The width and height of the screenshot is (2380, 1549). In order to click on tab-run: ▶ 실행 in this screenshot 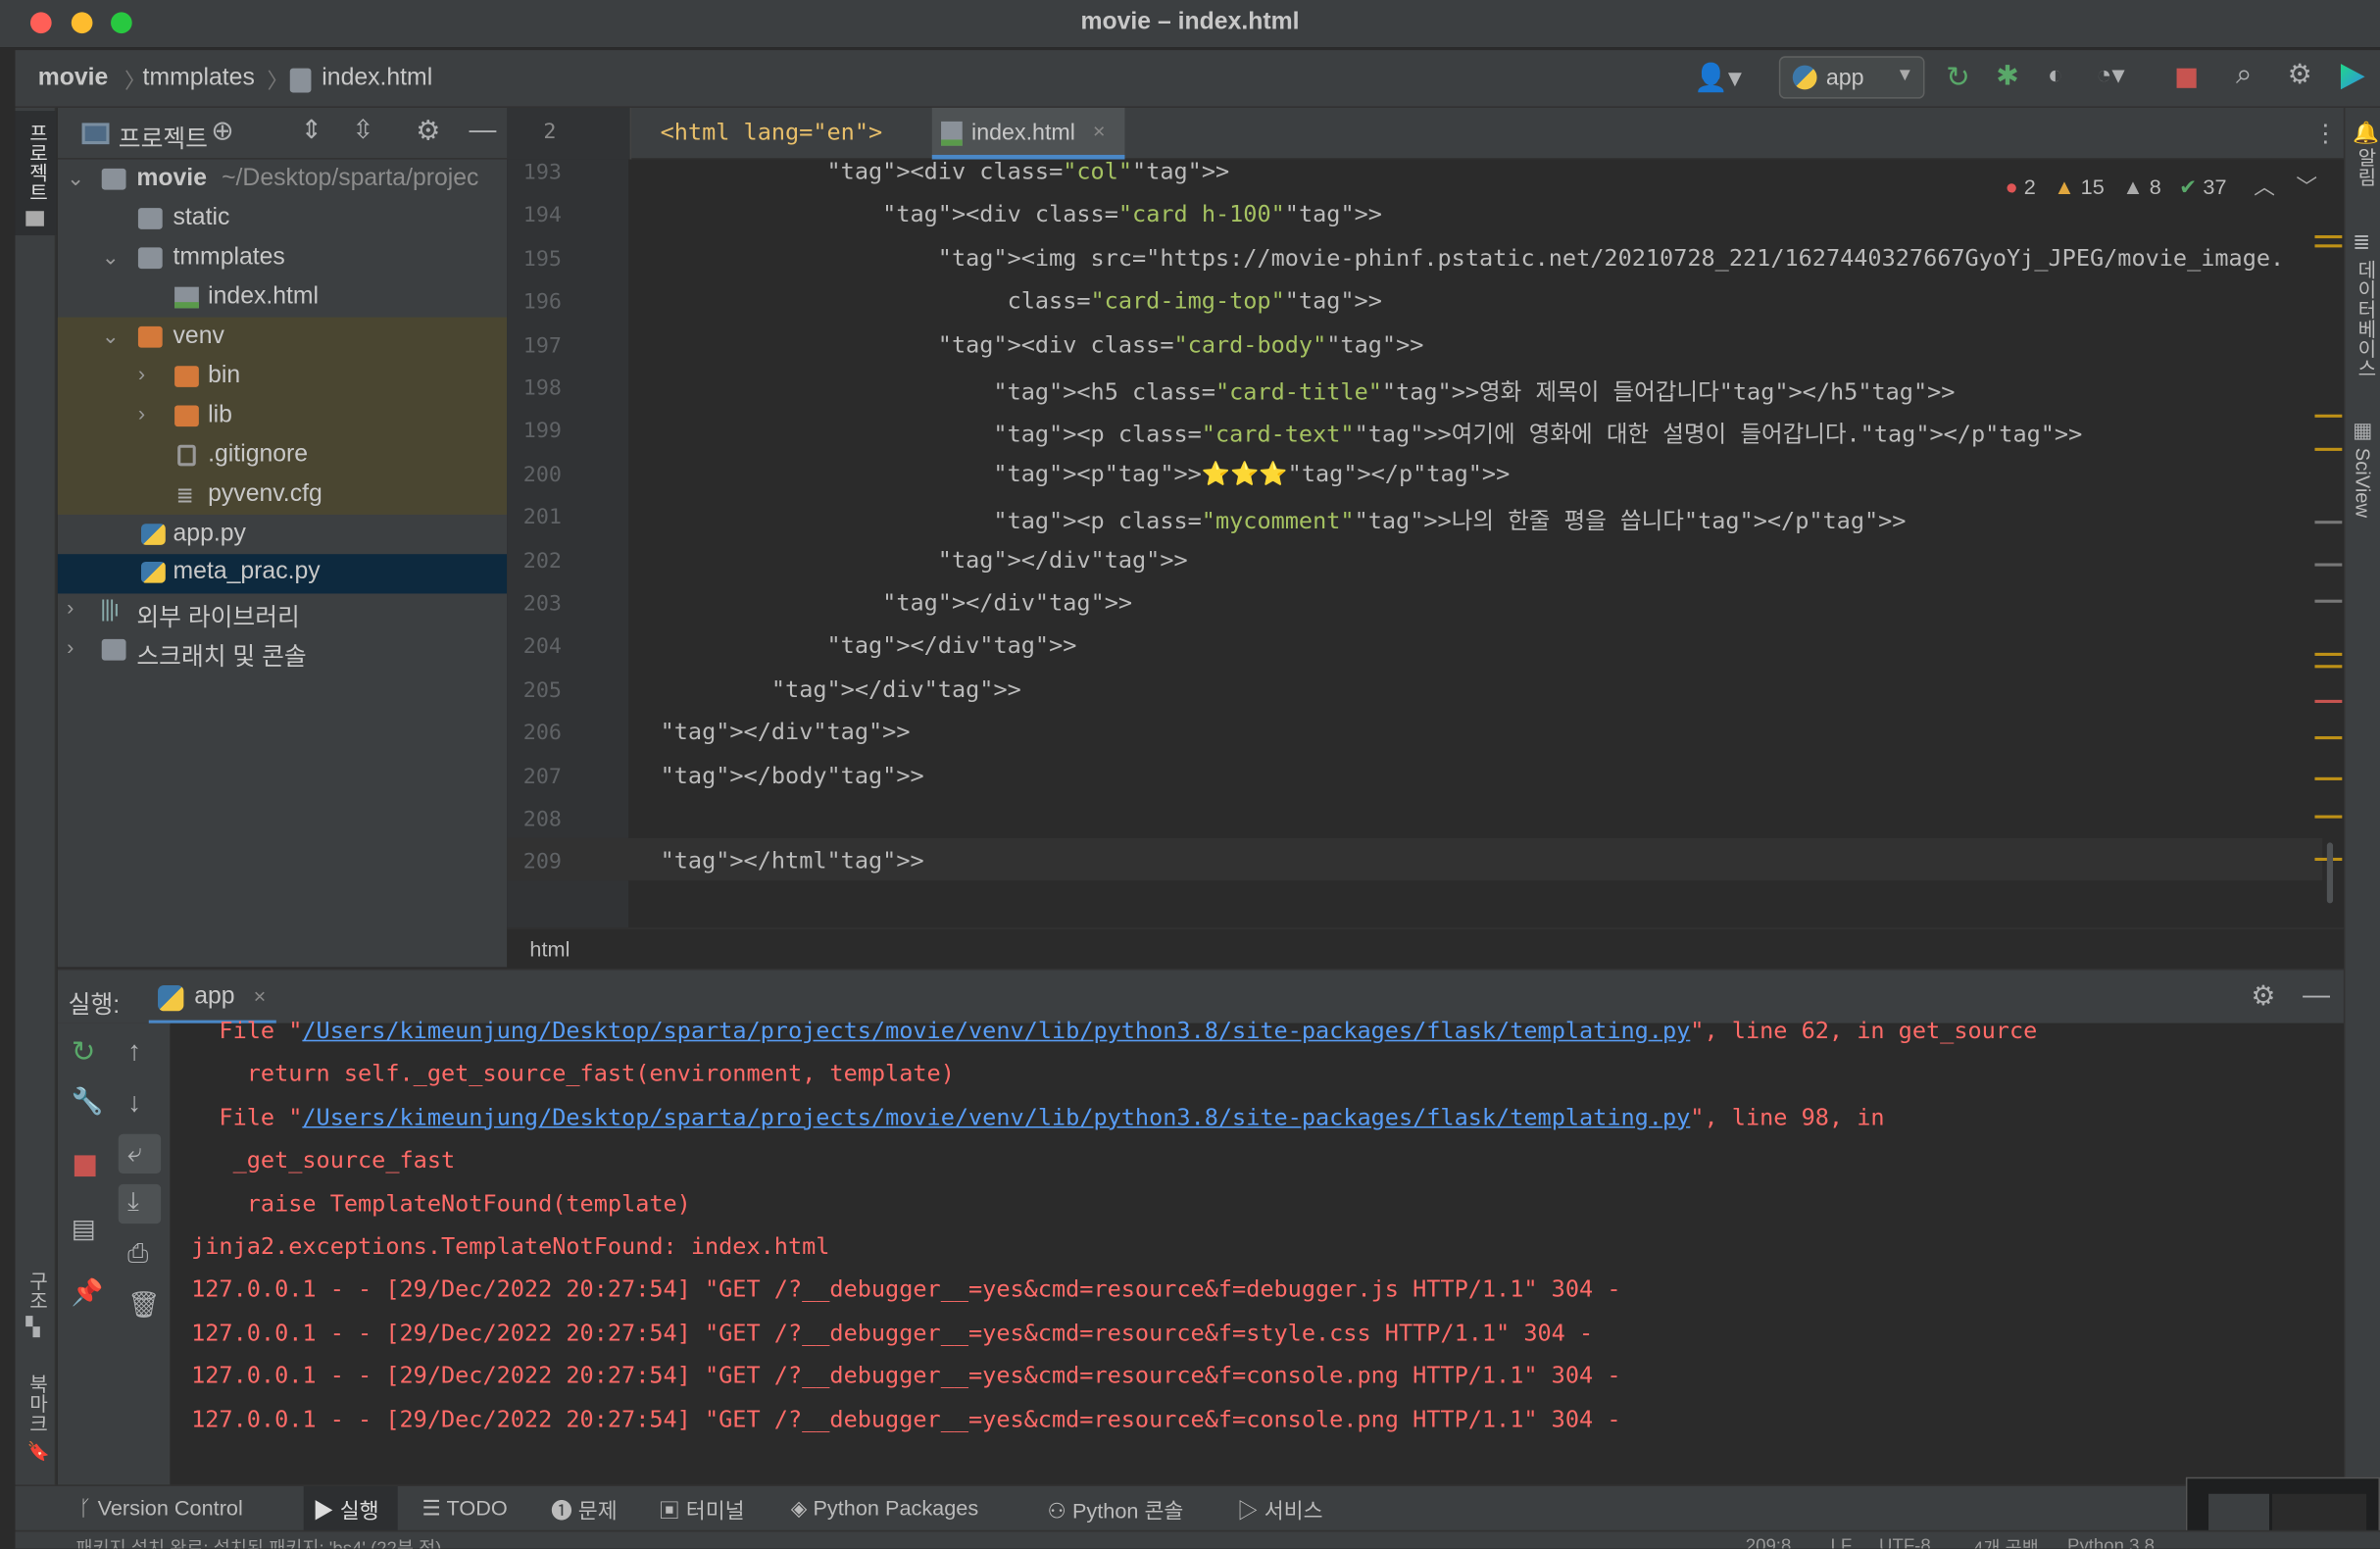, I will do `click(346, 1510)`.